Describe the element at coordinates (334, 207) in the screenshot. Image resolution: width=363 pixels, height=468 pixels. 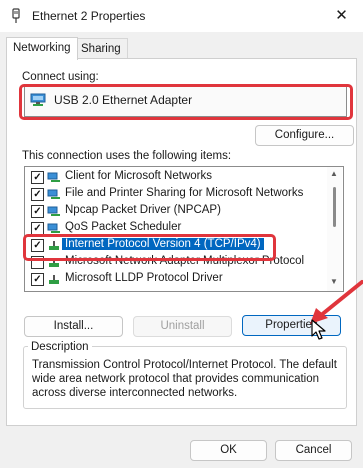
I see `scrollbar-thumb` at that location.